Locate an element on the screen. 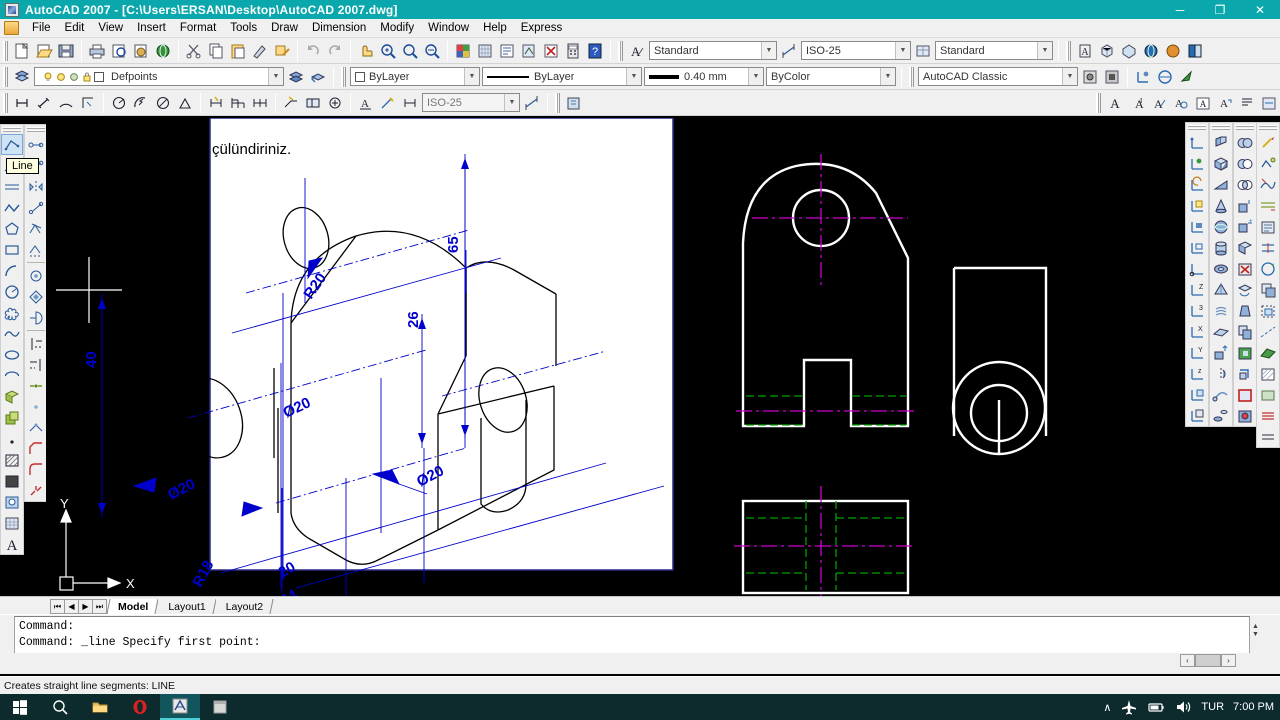  table-style-icon is located at coordinates (923, 51).